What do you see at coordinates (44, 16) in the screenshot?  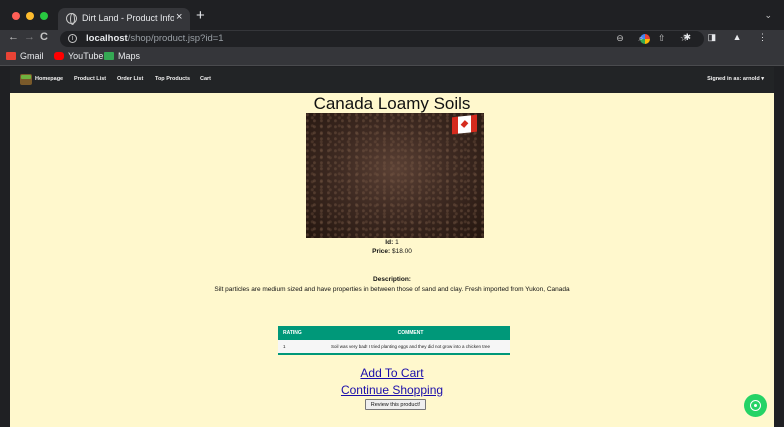 I see `maximize-window-button` at bounding box center [44, 16].